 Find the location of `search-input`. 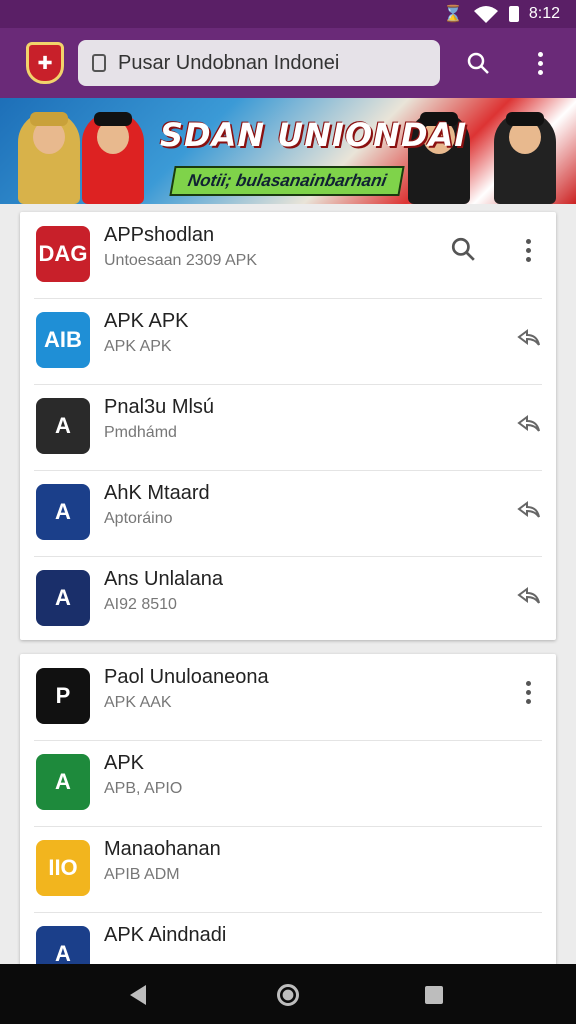

search-input is located at coordinates (268, 63).